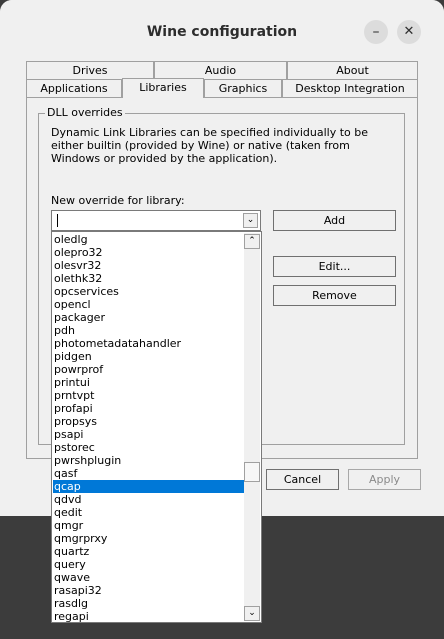  Describe the element at coordinates (149, 252) in the screenshot. I see `list-item: olepro32` at that location.